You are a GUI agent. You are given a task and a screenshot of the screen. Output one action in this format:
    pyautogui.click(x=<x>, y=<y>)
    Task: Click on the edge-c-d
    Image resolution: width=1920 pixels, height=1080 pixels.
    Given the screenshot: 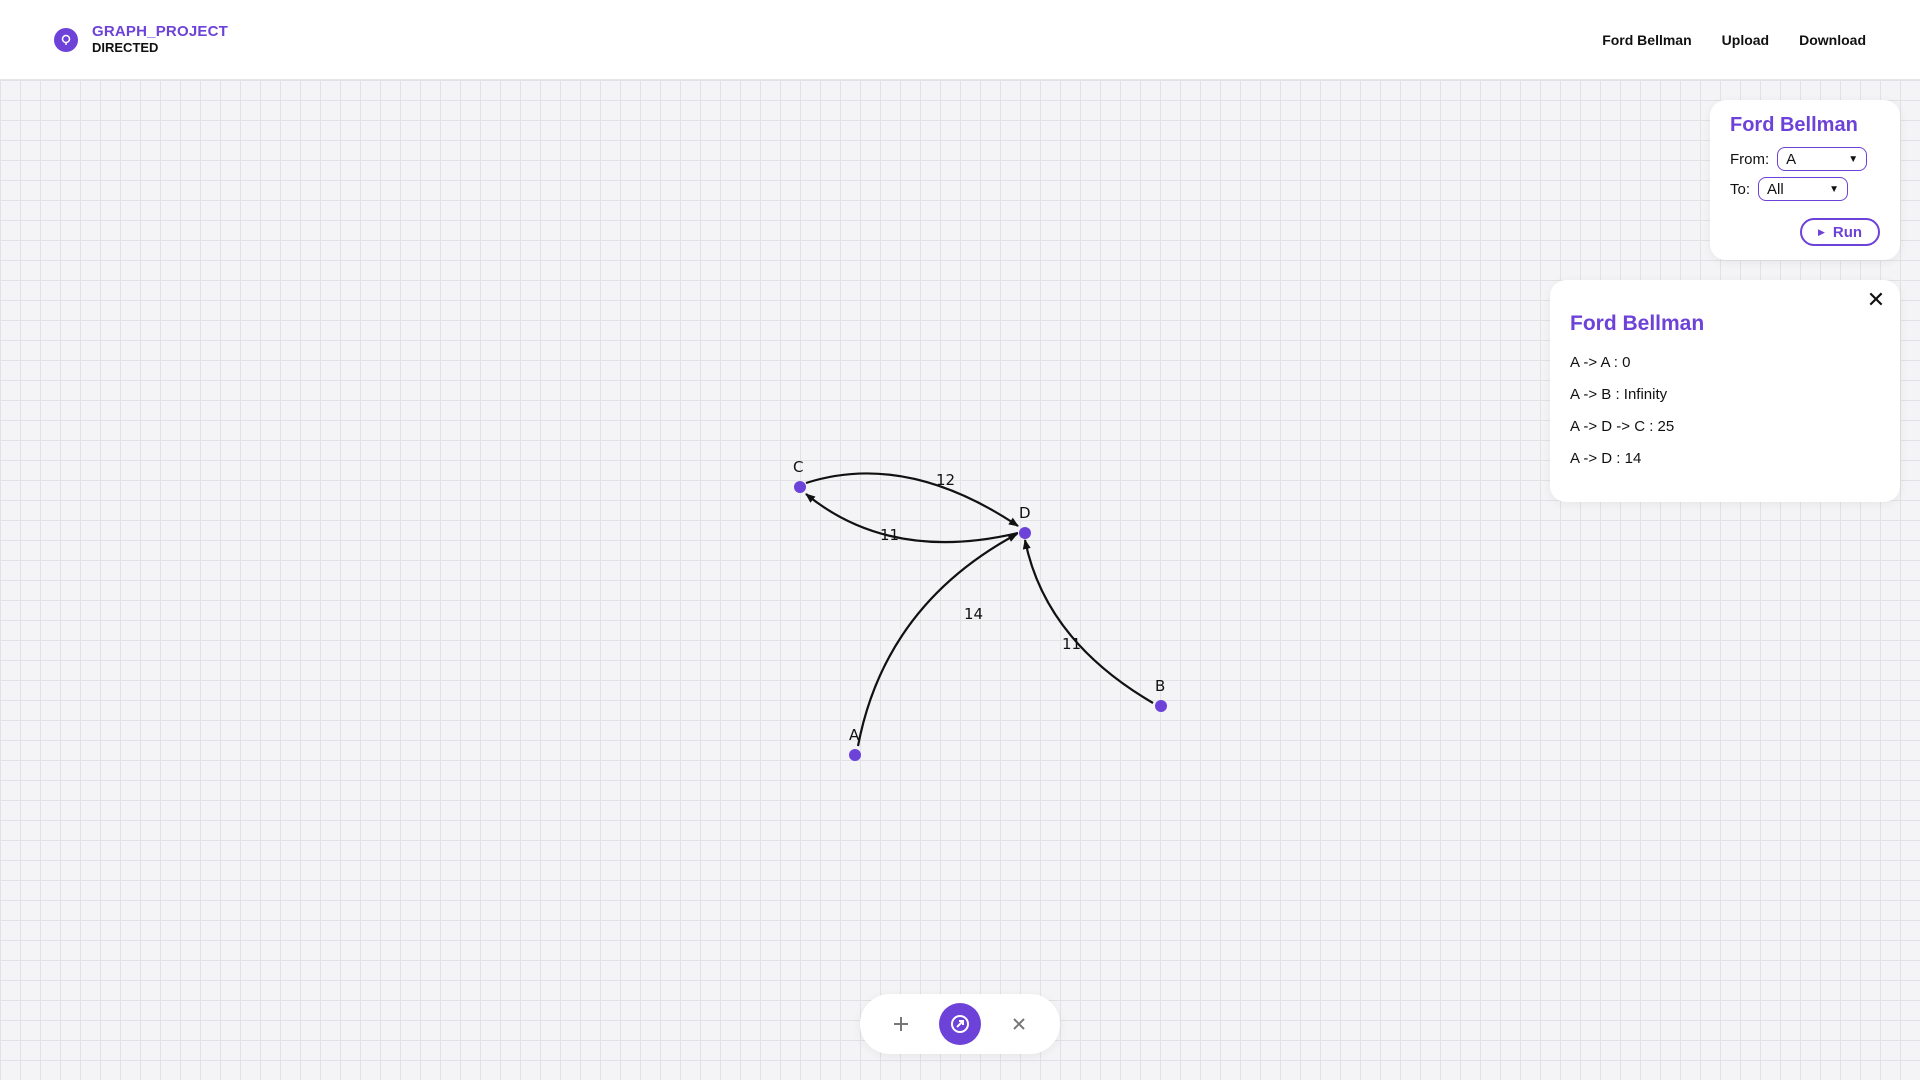 What is the action you would take?
    pyautogui.click(x=912, y=499)
    